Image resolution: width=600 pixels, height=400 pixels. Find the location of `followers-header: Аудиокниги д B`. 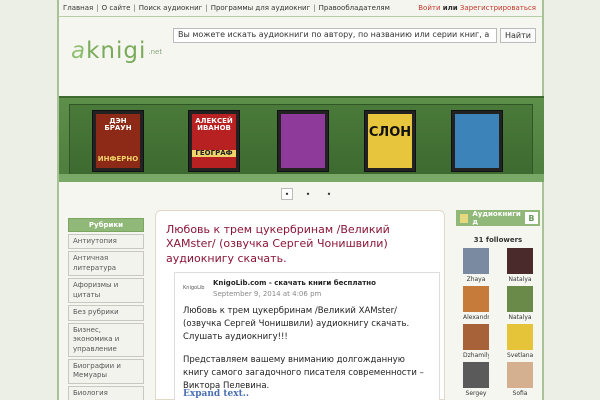

followers-header: Аудиокниги д B is located at coordinates (498, 218).